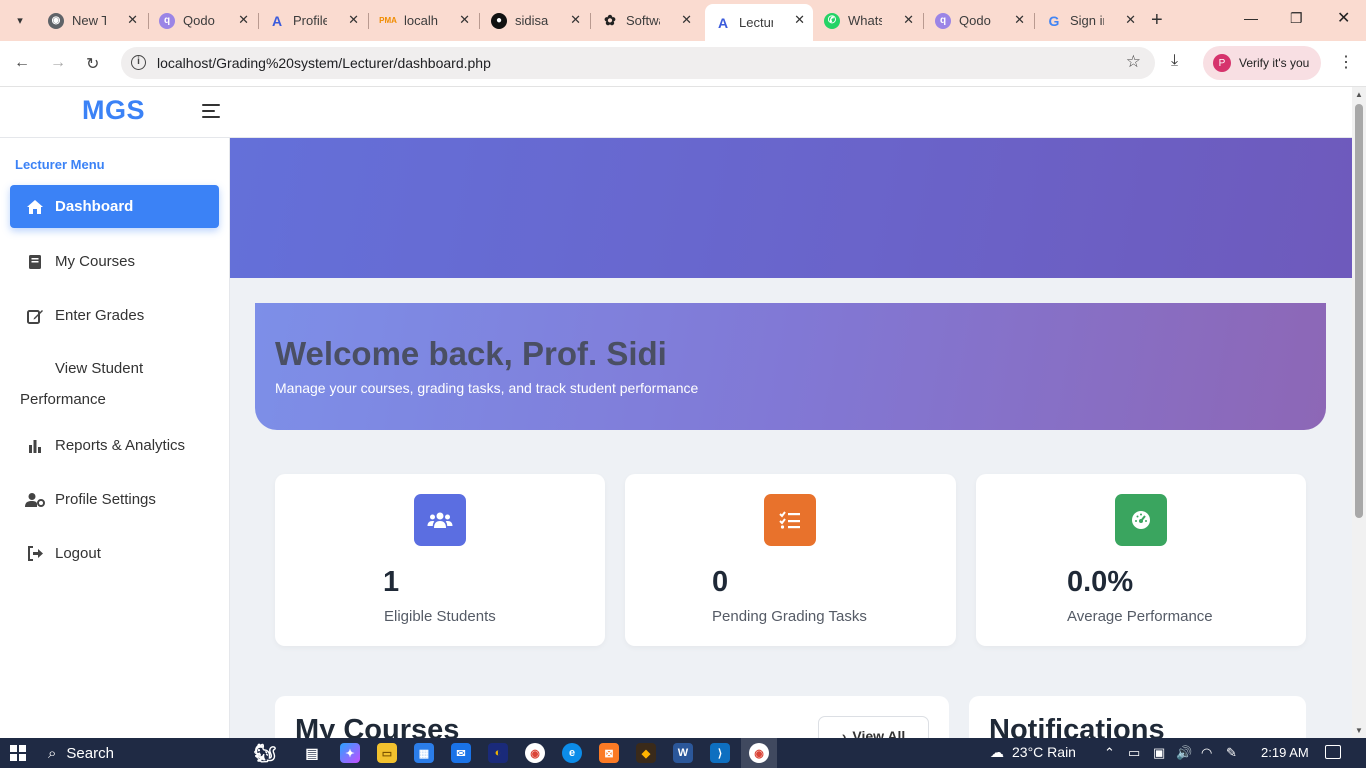  Describe the element at coordinates (114, 499) in the screenshot. I see `sidebar-item-profile-settings: Profile Settings` at that location.